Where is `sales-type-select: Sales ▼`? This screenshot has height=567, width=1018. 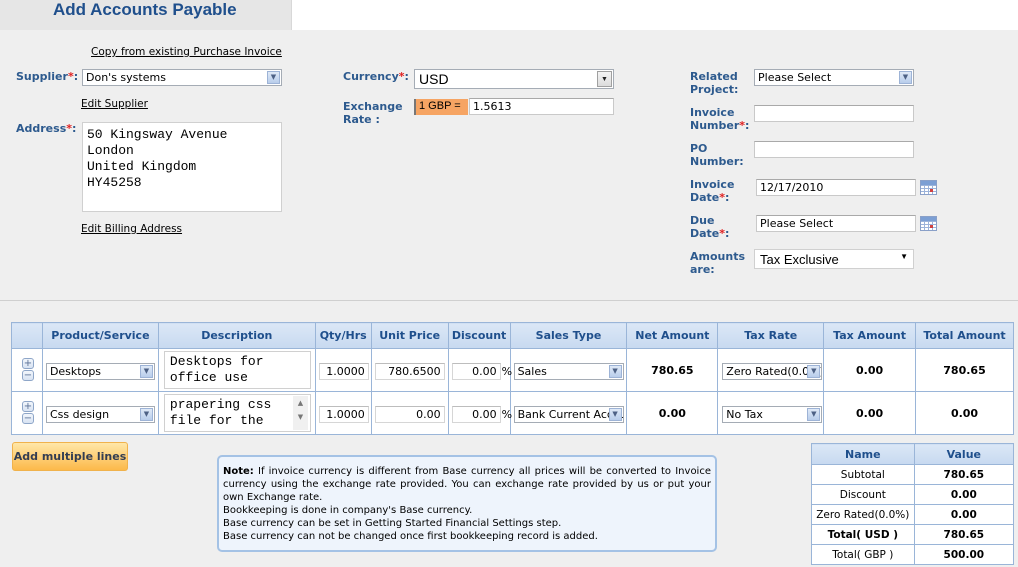 sales-type-select: Sales ▼ is located at coordinates (568, 371).